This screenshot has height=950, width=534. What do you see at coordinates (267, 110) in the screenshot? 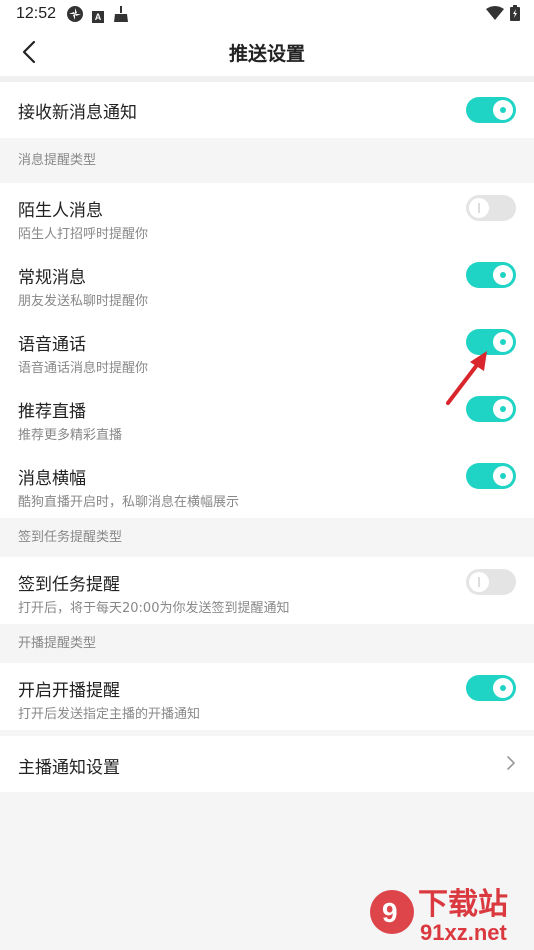
I see `receive-notifications-row: 接收新消息通知` at bounding box center [267, 110].